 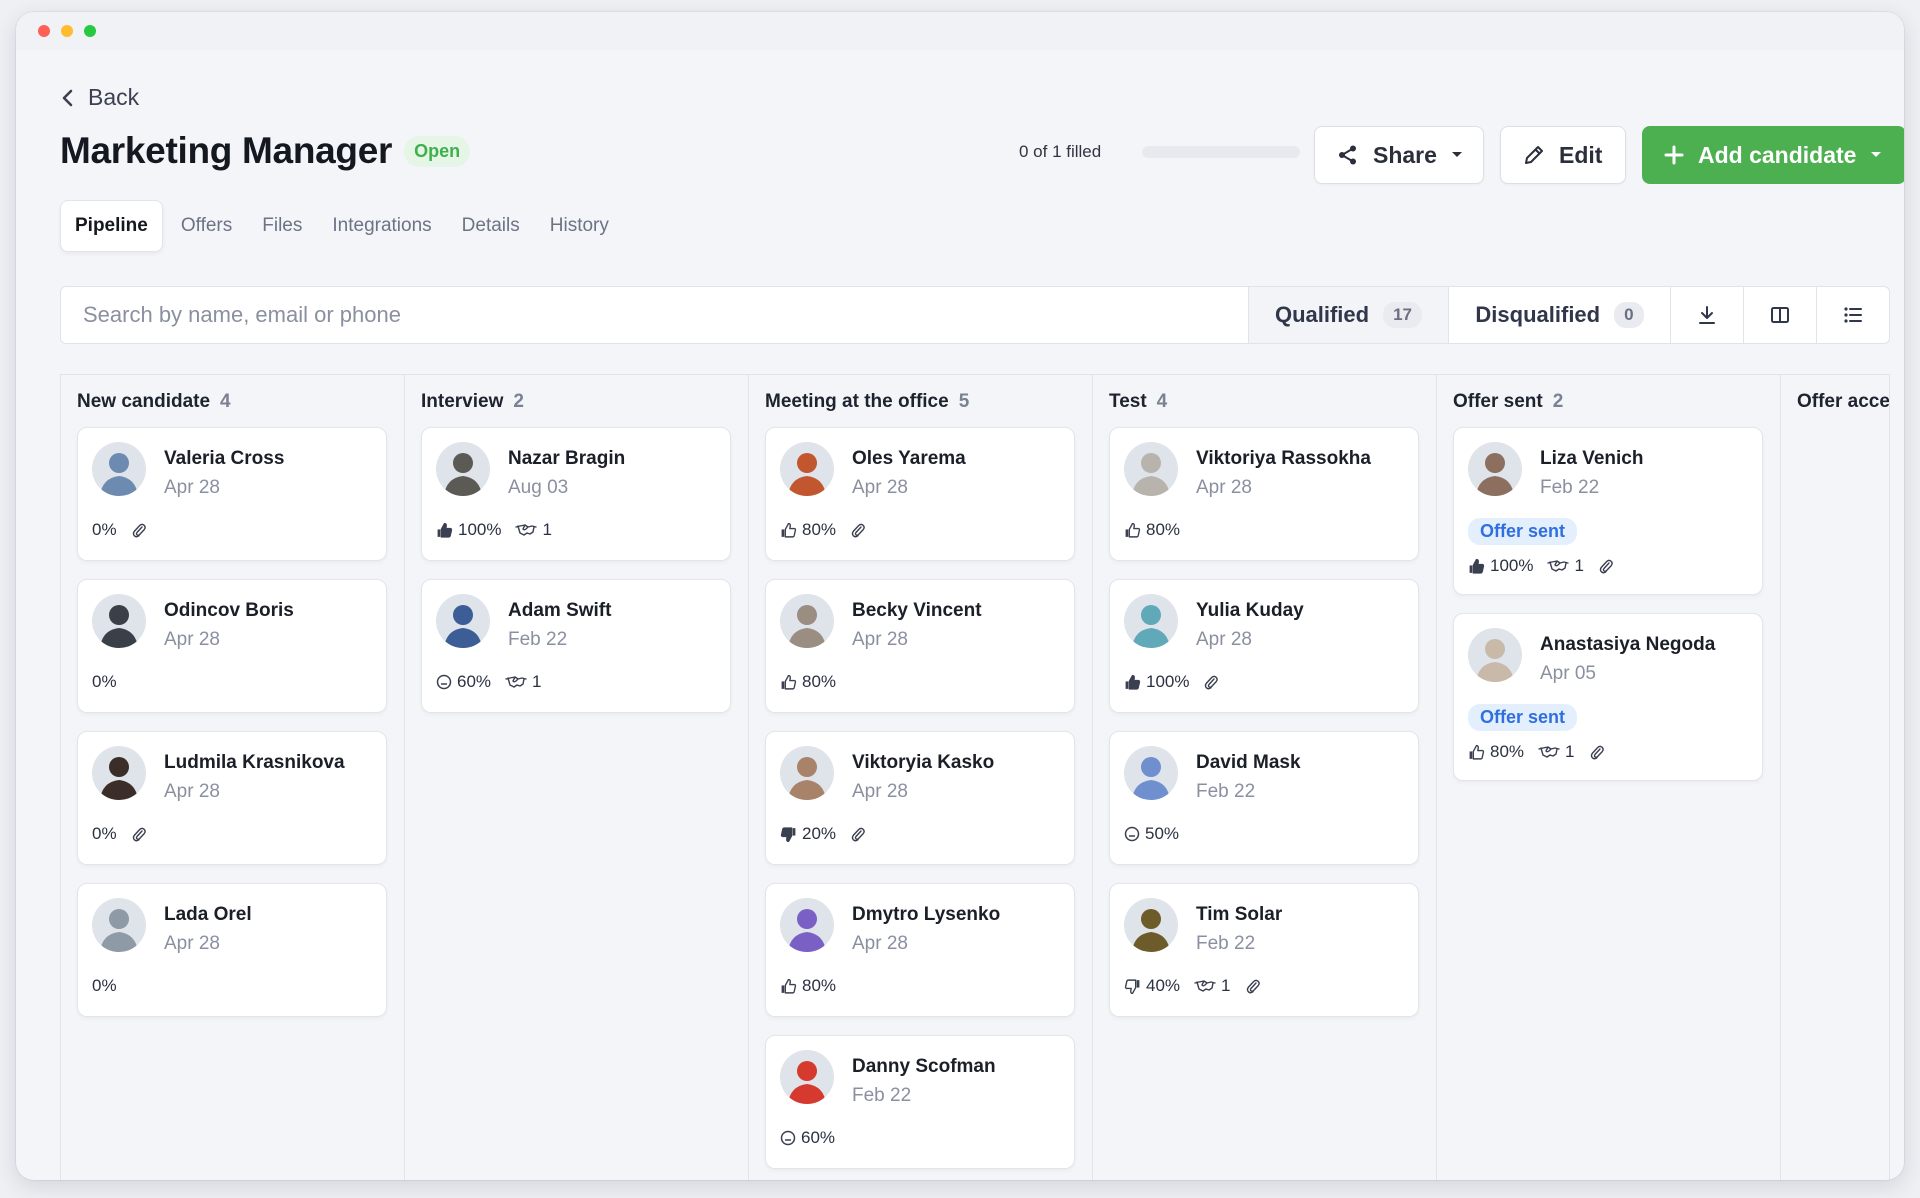 What do you see at coordinates (444, 682) in the screenshot?
I see `neutral-face-icon` at bounding box center [444, 682].